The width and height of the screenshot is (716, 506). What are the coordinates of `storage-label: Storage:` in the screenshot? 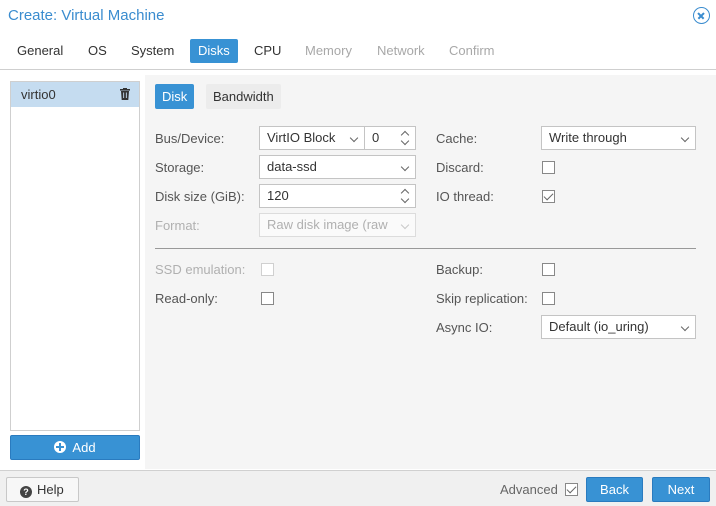 It's located at (180, 167).